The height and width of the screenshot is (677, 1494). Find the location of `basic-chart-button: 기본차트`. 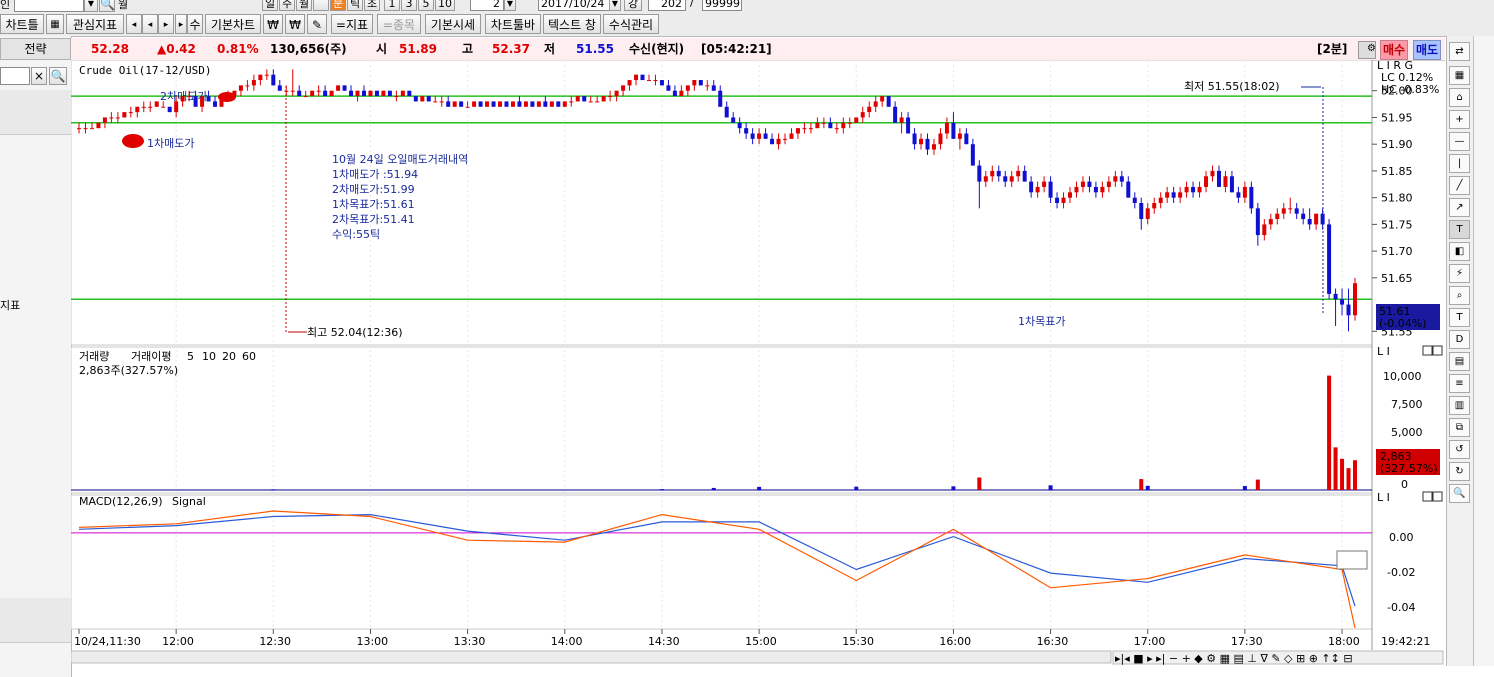

basic-chart-button: 기본차트 is located at coordinates (233, 24).